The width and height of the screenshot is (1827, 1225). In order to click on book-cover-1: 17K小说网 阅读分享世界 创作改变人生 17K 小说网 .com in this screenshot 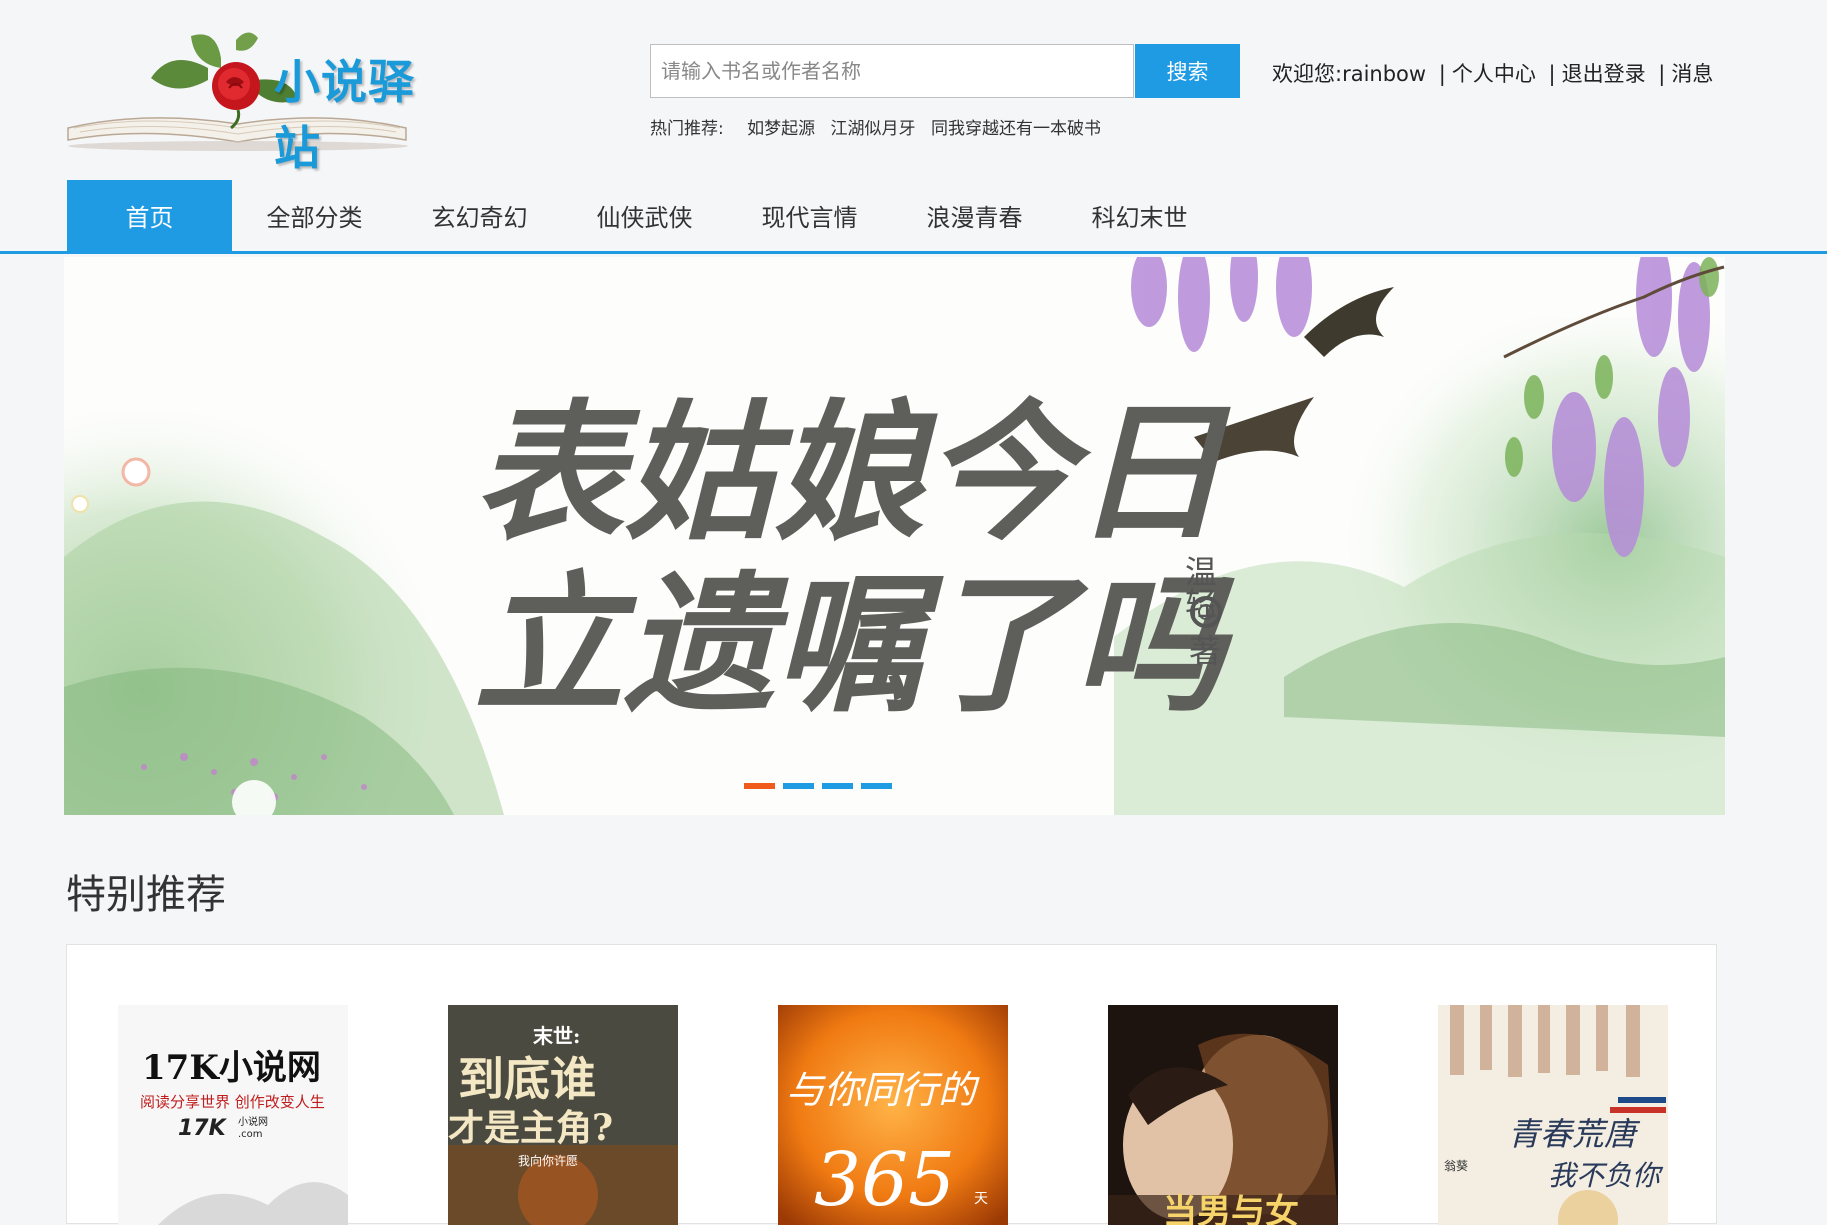, I will do `click(233, 1115)`.